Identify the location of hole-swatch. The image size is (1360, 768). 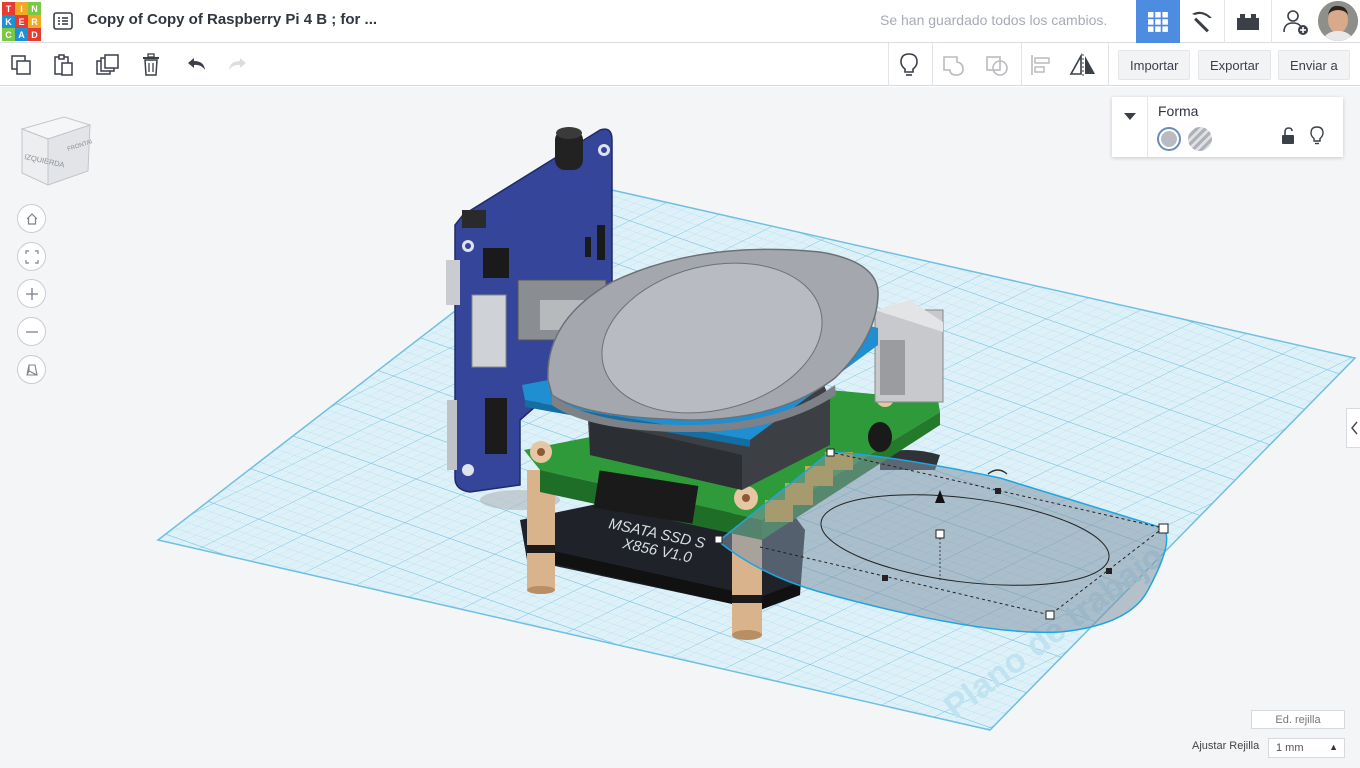
(1200, 139).